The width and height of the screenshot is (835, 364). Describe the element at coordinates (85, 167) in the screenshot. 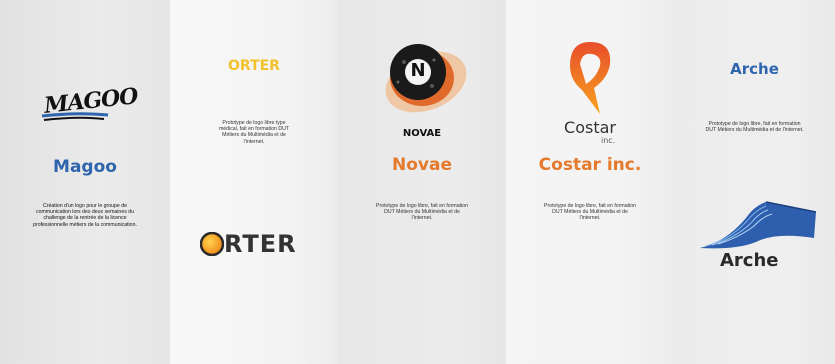

I see `magoo-title: Magoo` at that location.